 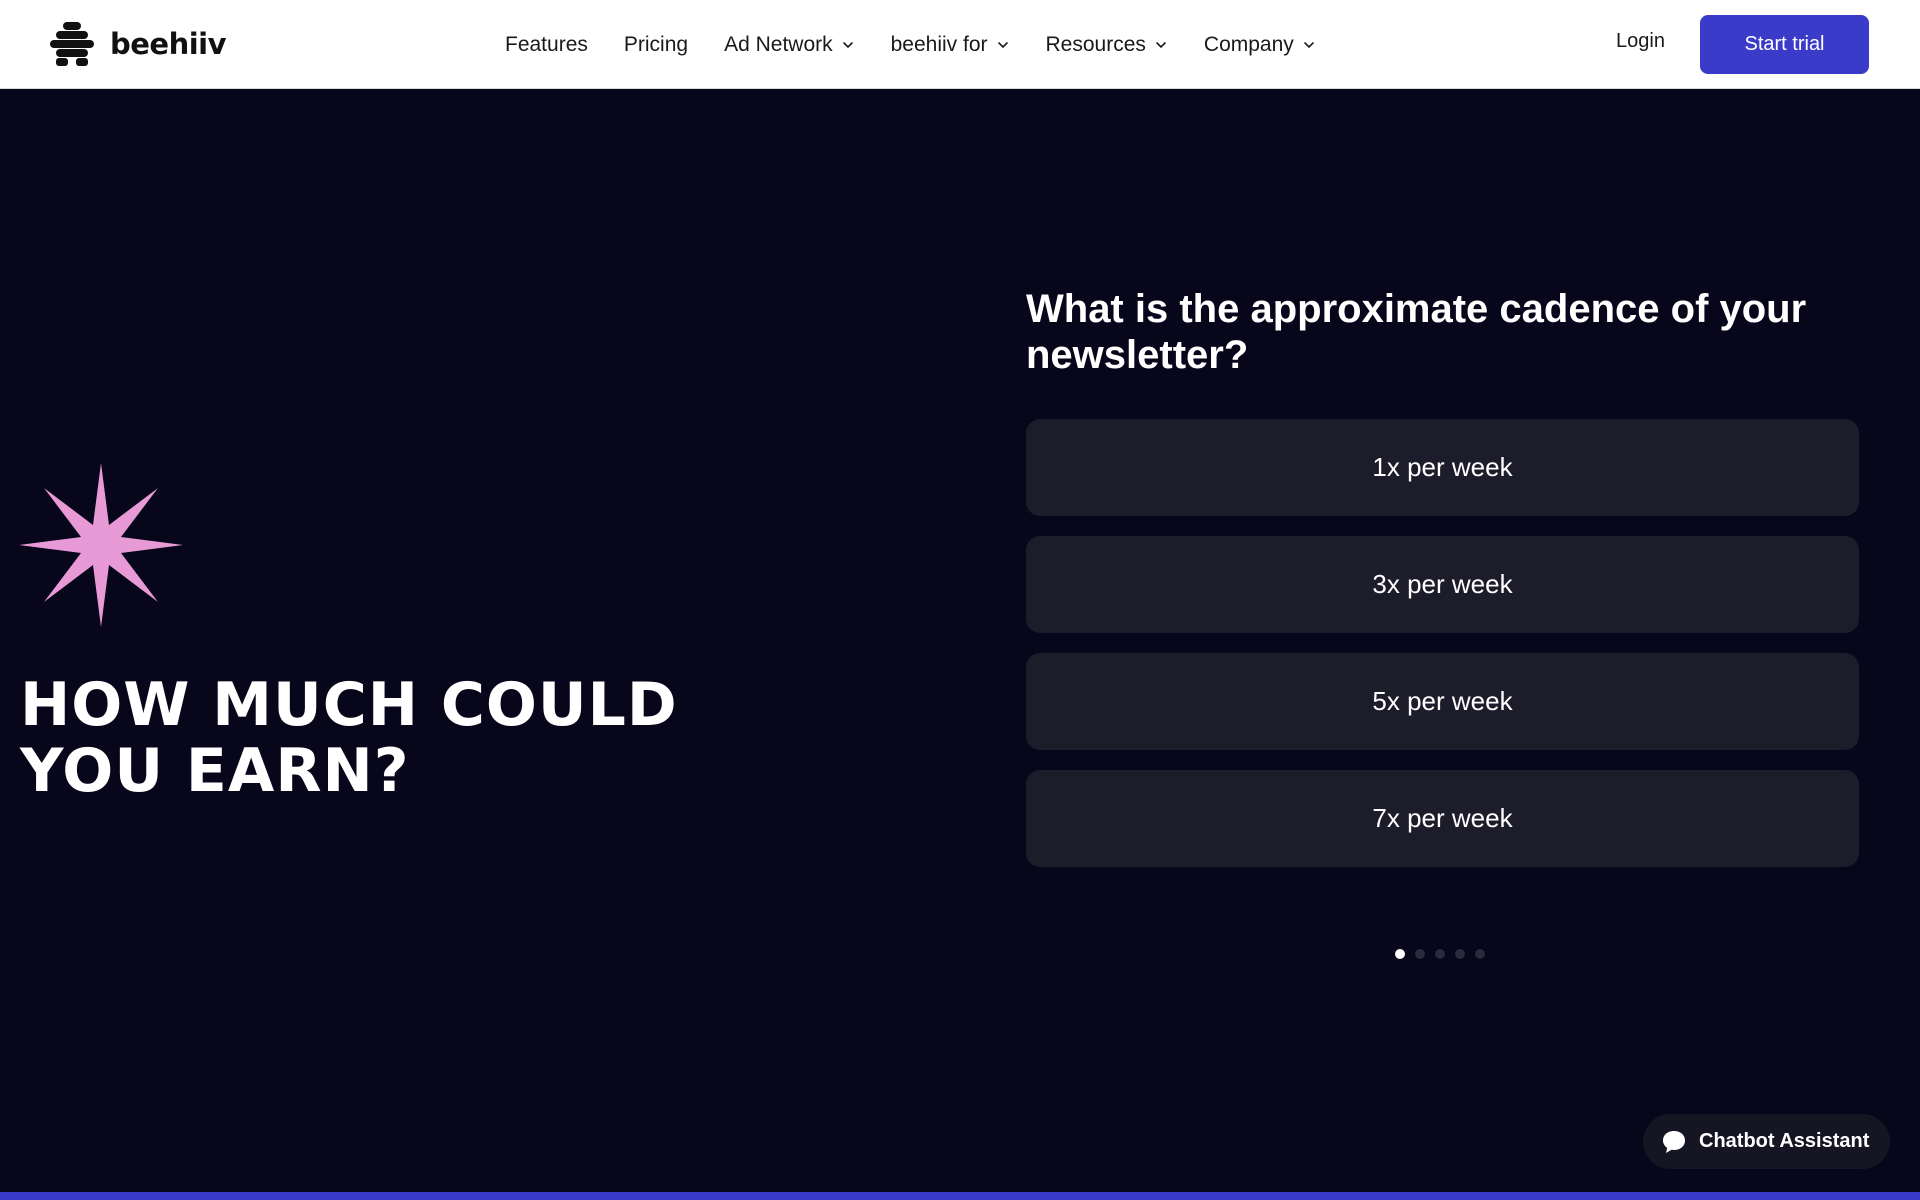 What do you see at coordinates (1442, 818) in the screenshot?
I see `option-7x-per-week: 7x per week` at bounding box center [1442, 818].